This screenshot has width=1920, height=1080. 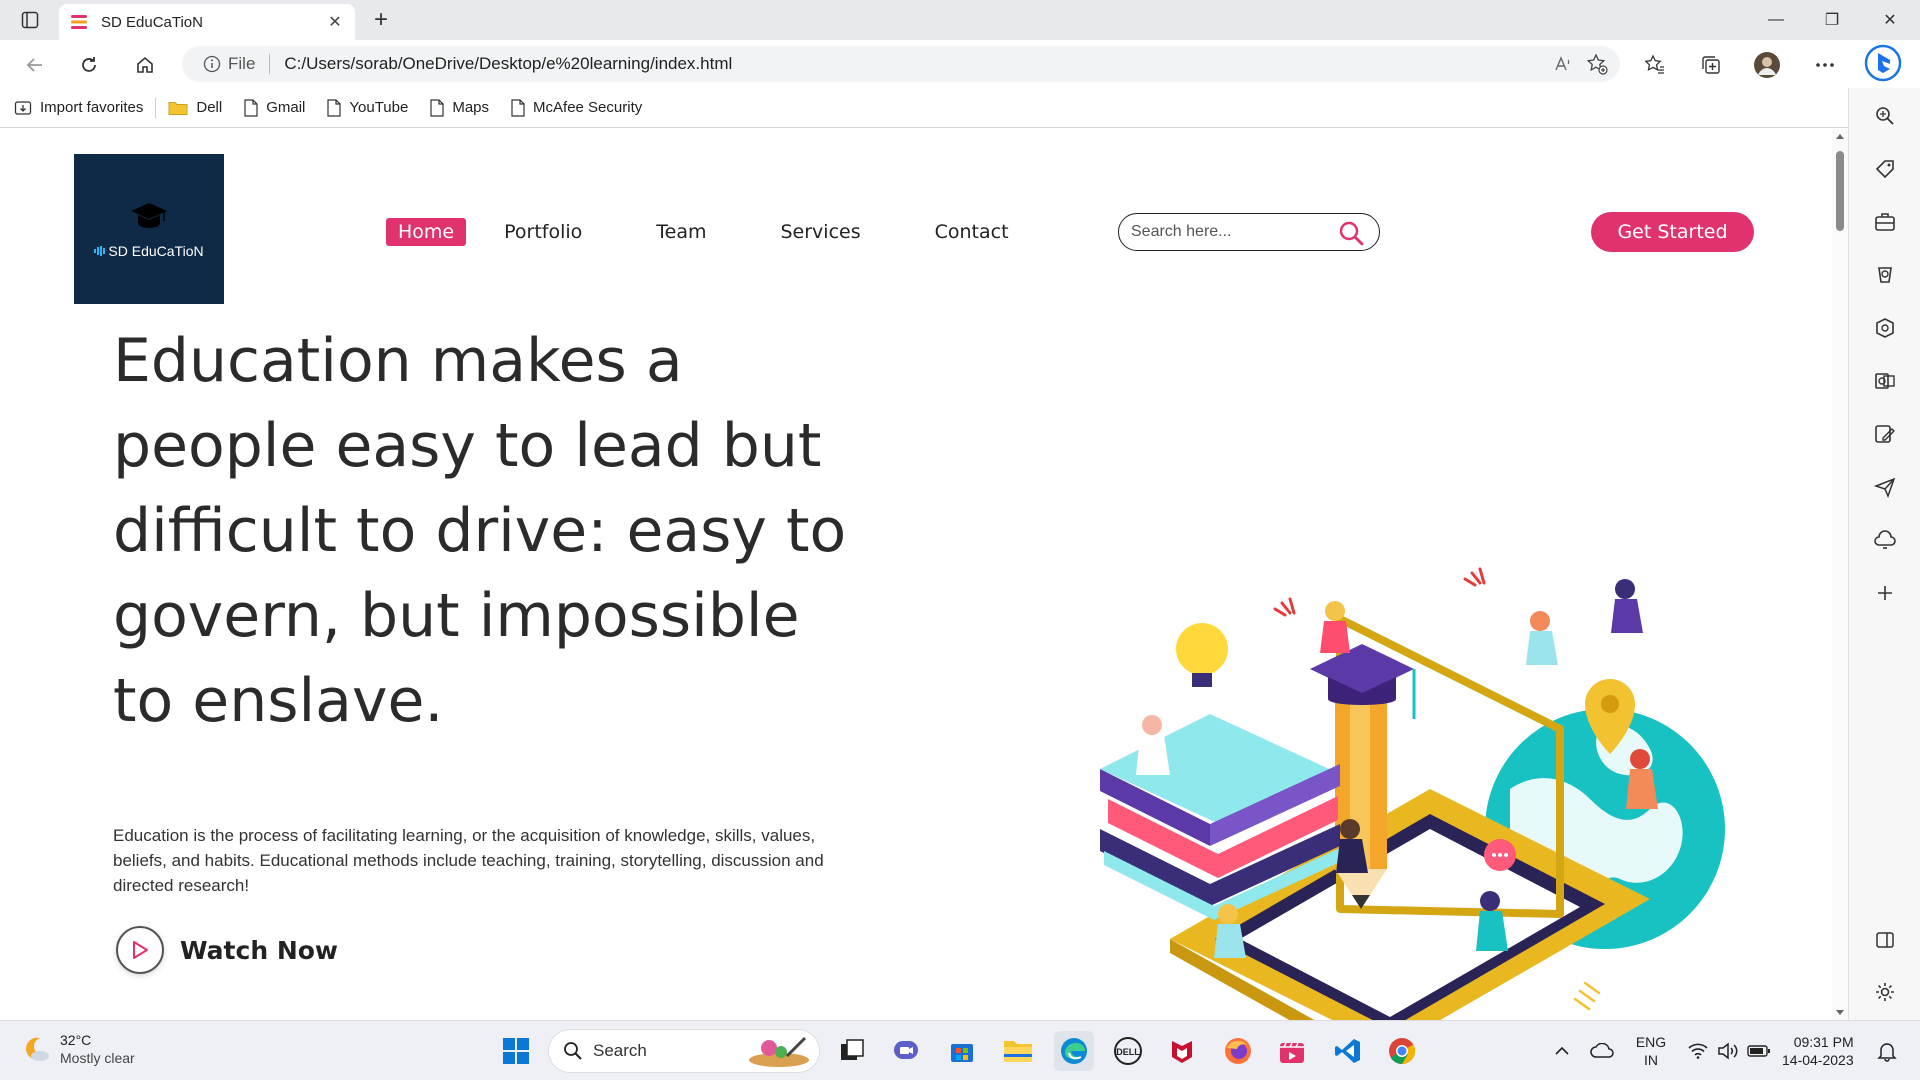 I want to click on notification-bell-icon, so click(x=1887, y=1051).